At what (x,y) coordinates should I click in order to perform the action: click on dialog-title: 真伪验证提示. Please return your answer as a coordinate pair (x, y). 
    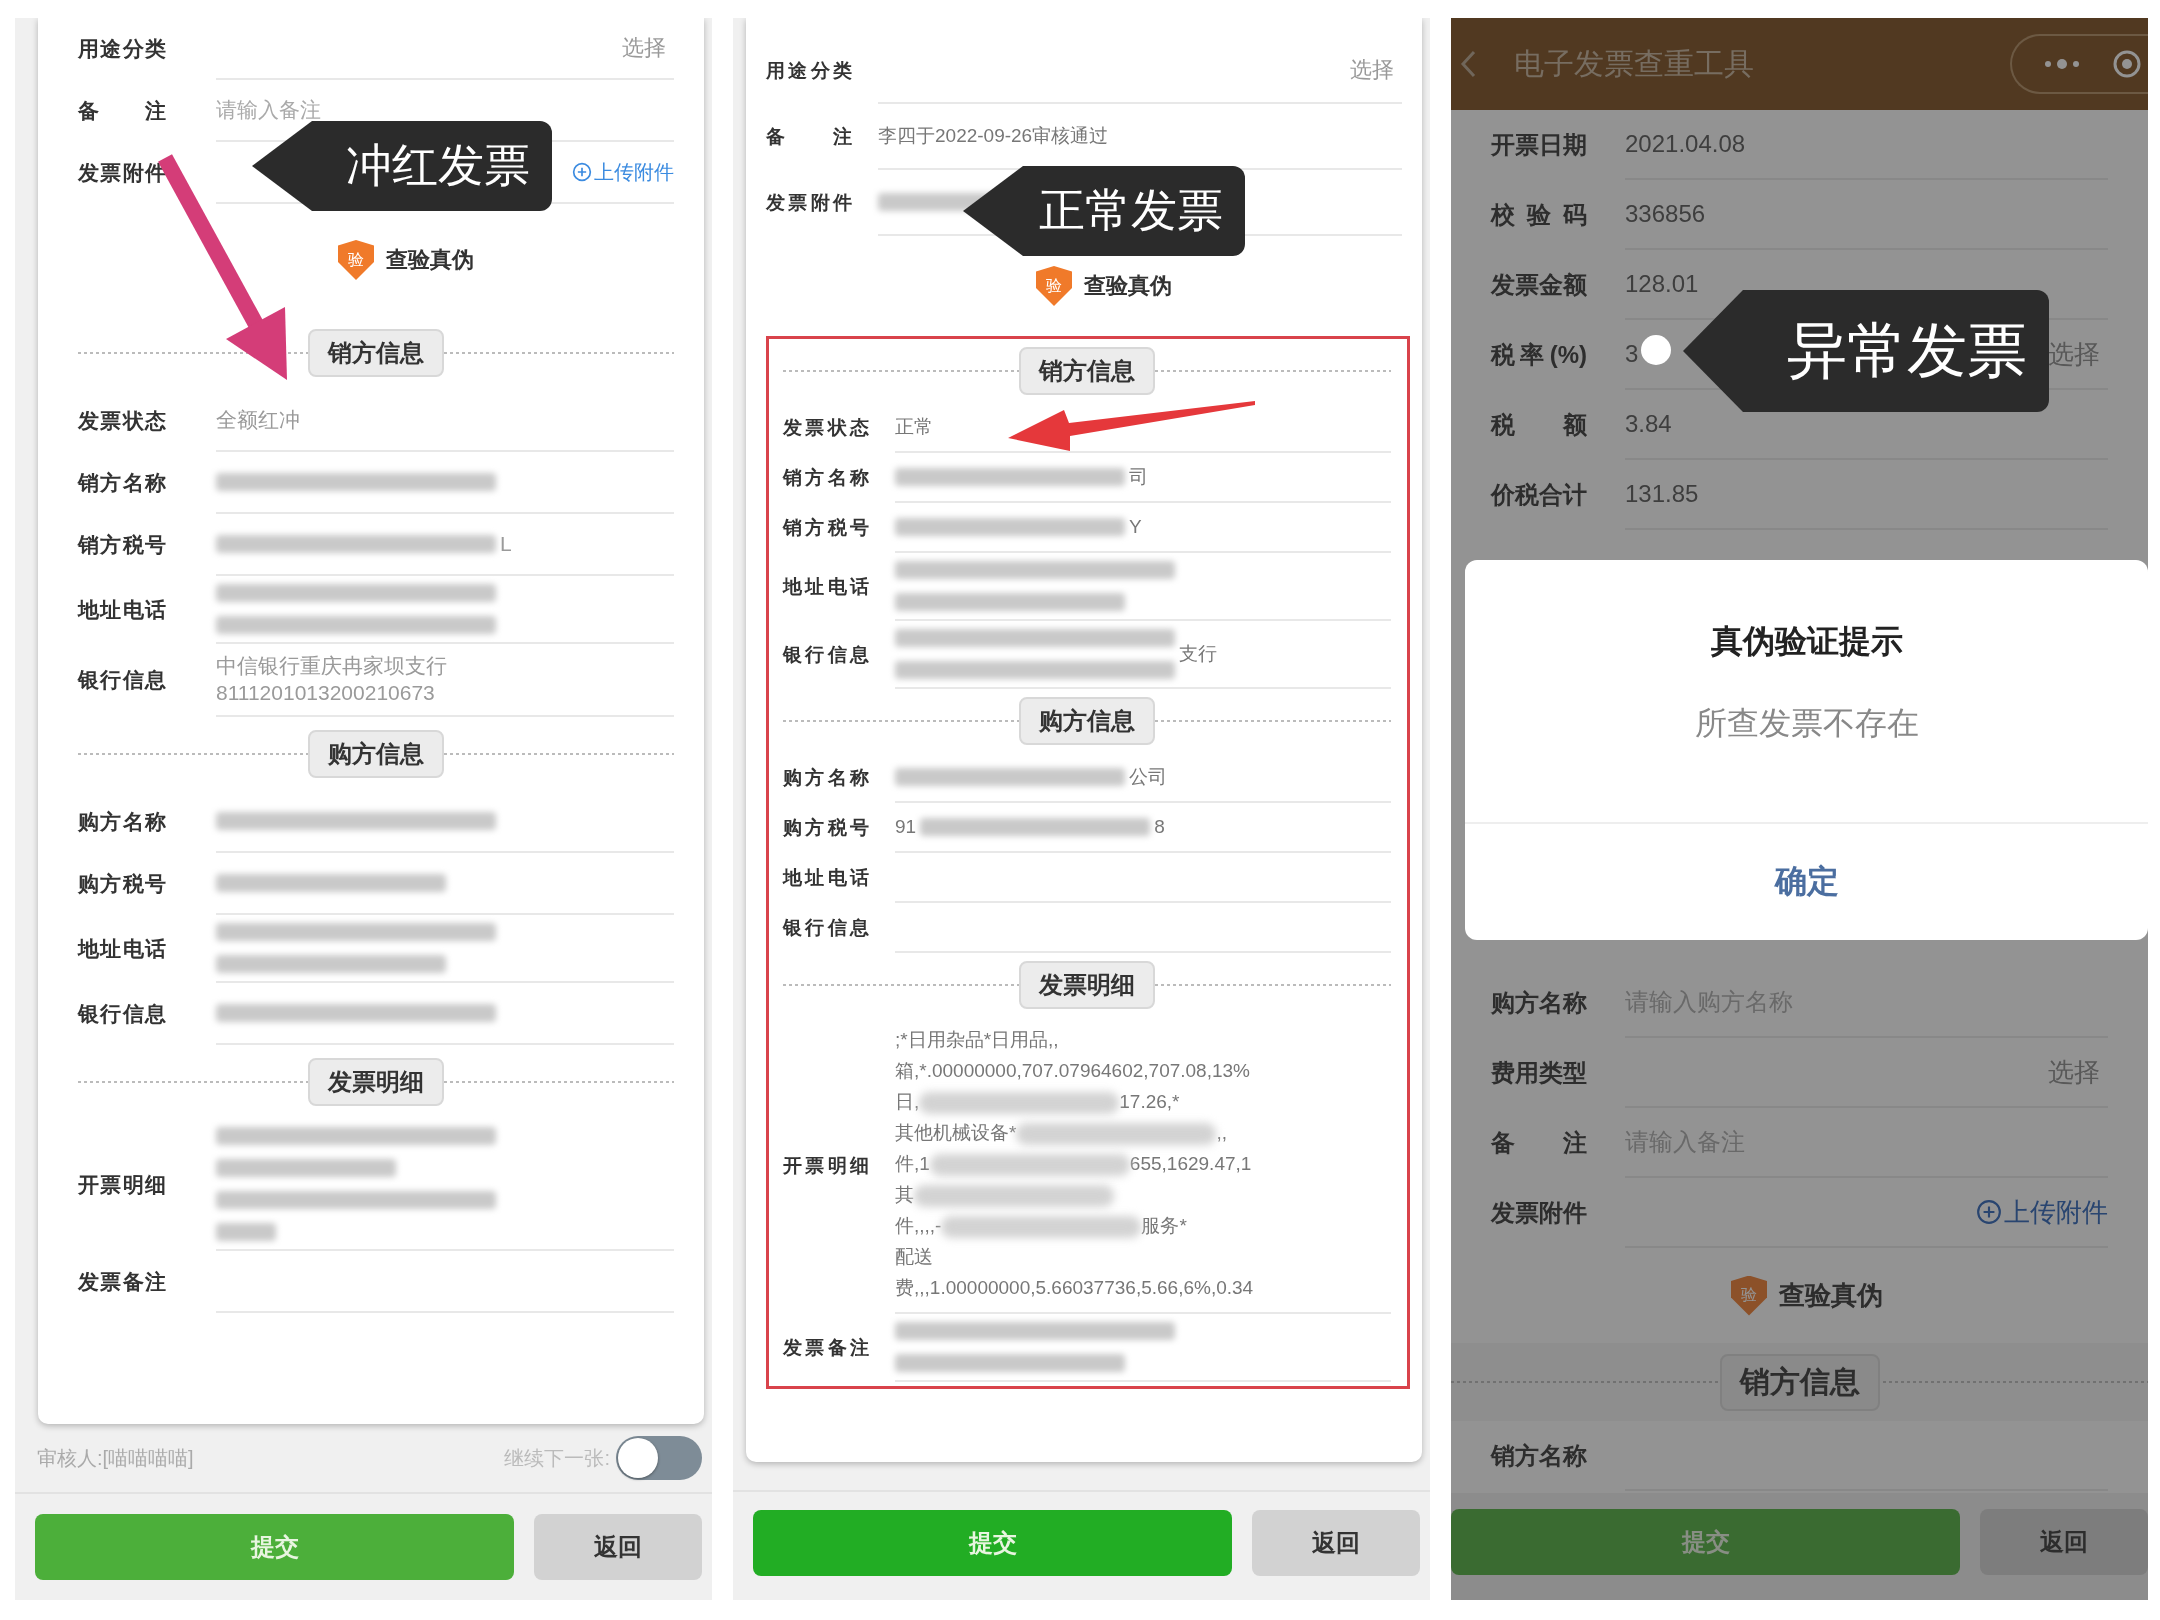
    Looking at the image, I should click on (1806, 641).